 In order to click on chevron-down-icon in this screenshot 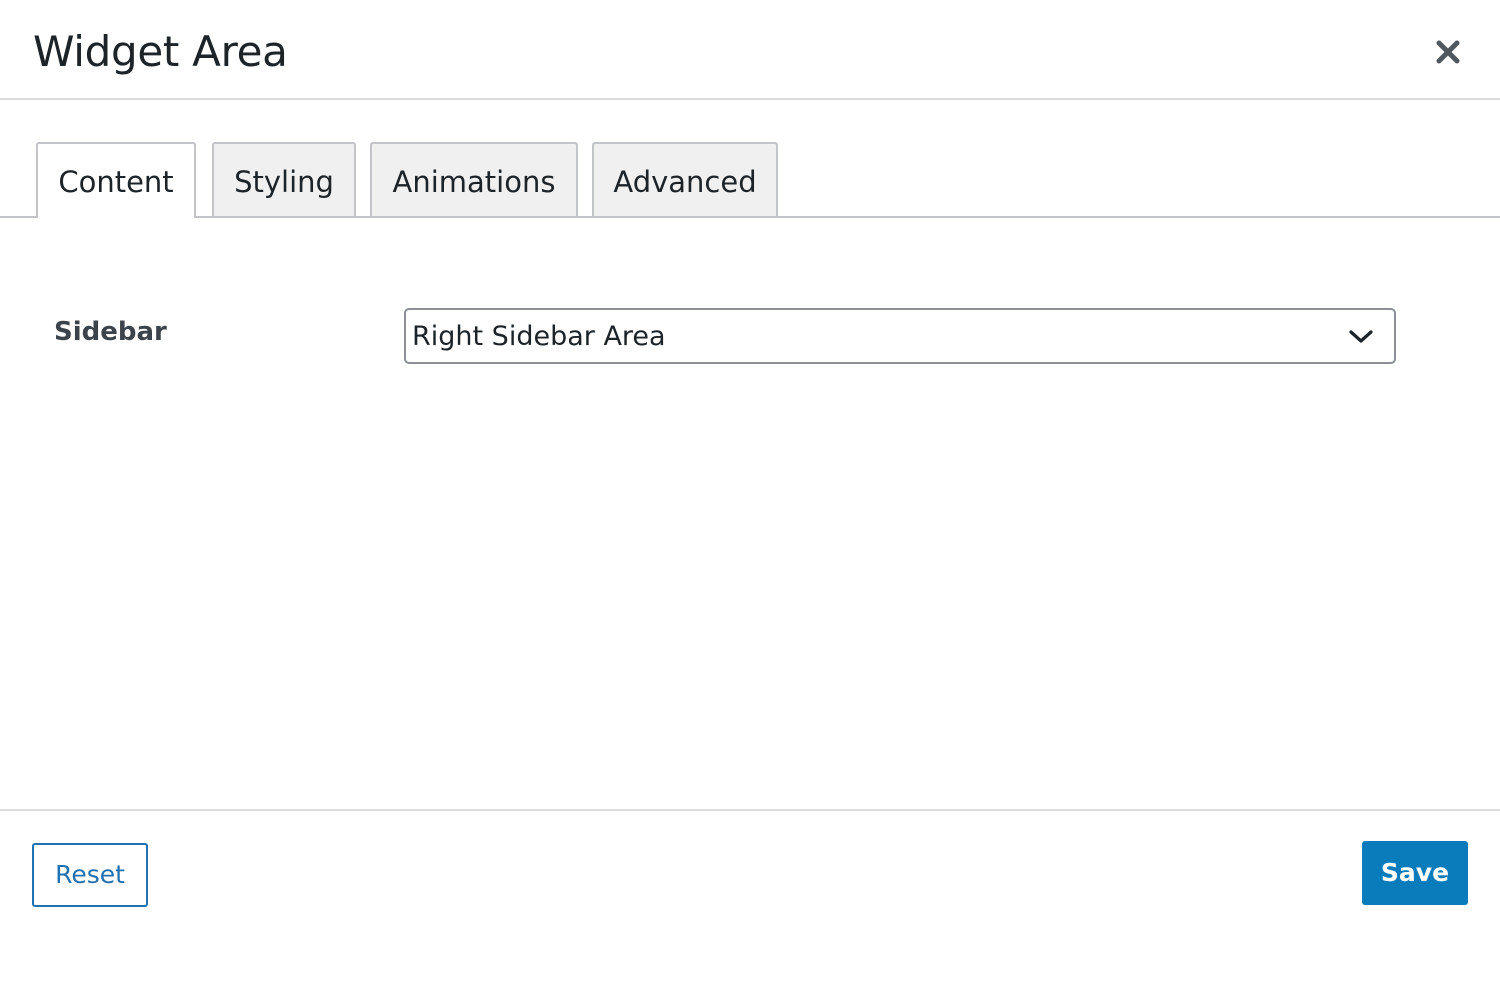, I will do `click(1361, 336)`.